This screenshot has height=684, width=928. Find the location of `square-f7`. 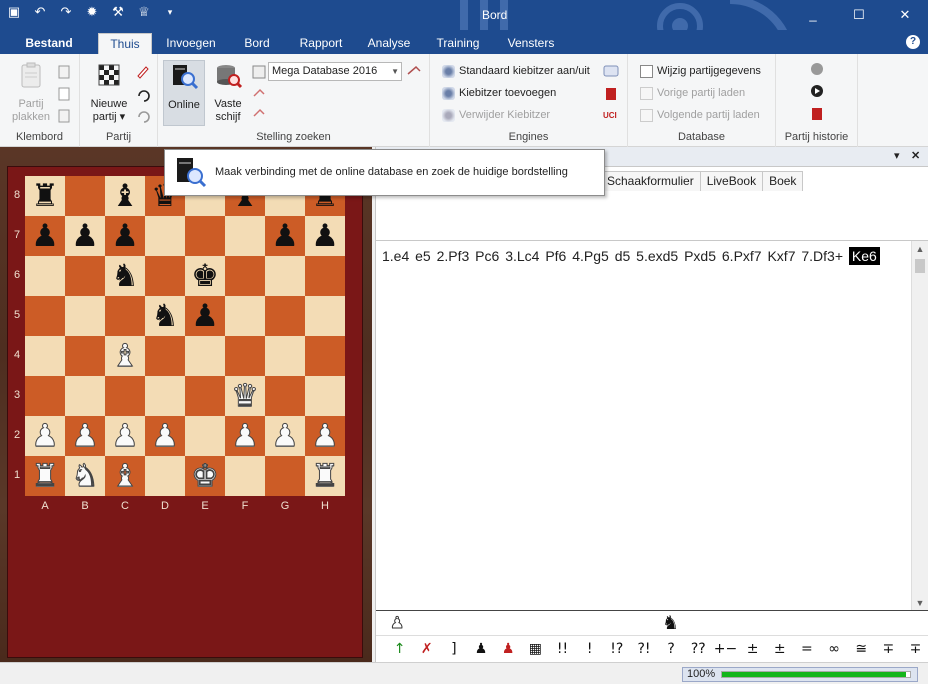

square-f7 is located at coordinates (245, 236).